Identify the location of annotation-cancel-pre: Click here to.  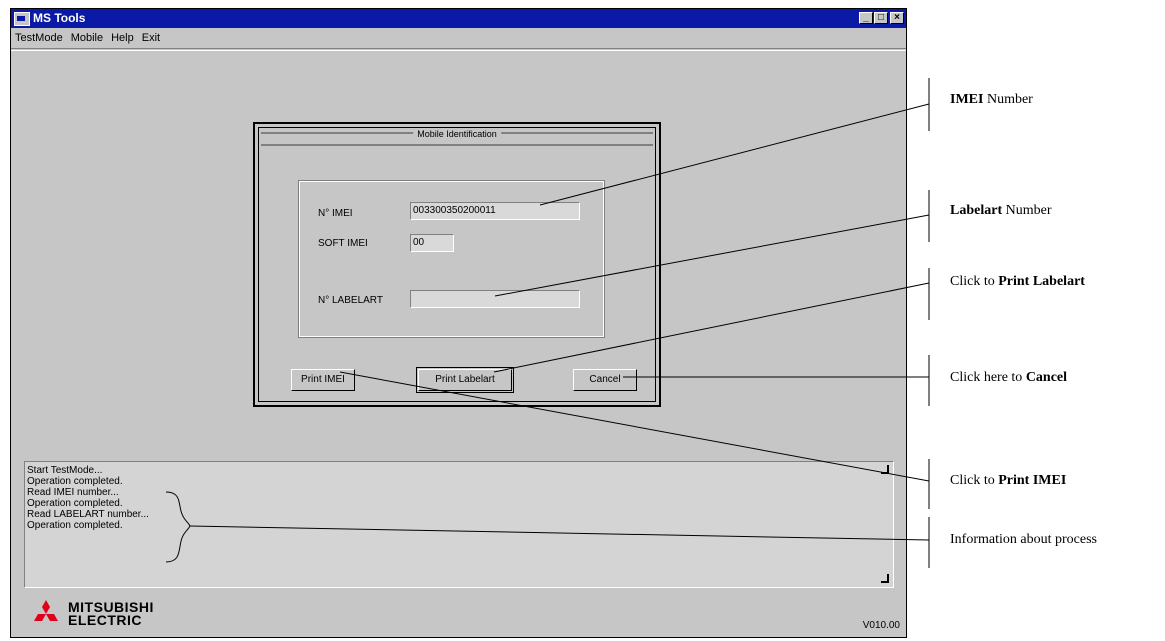
(986, 377).